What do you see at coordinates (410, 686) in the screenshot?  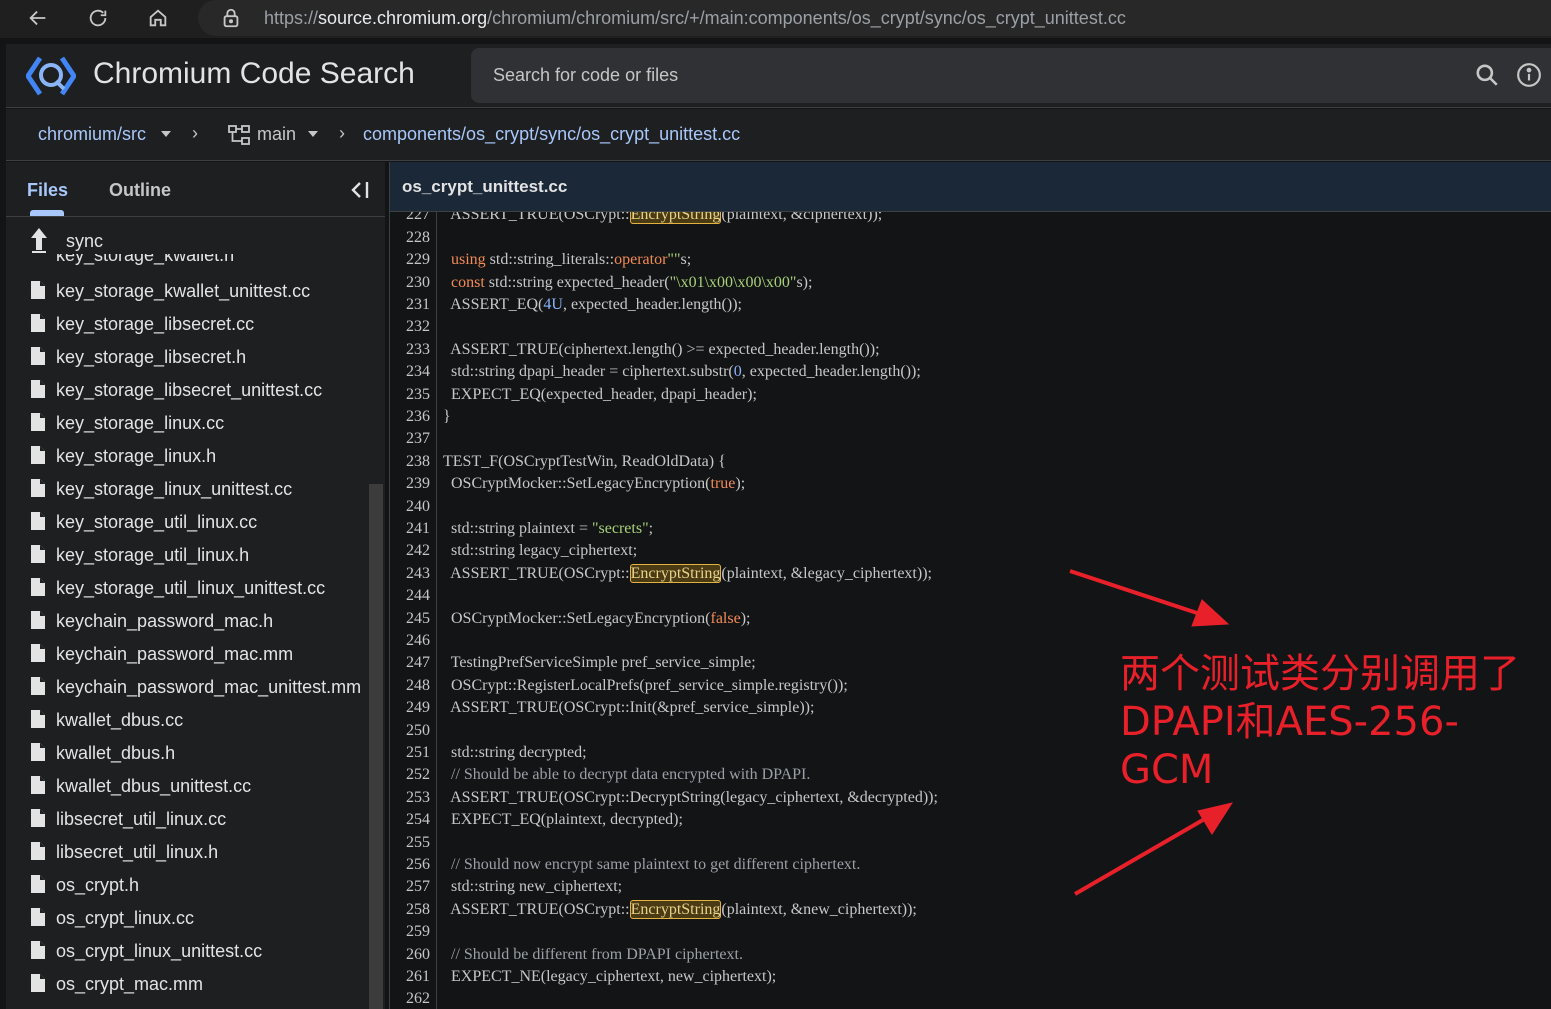 I see `line-number: 248` at bounding box center [410, 686].